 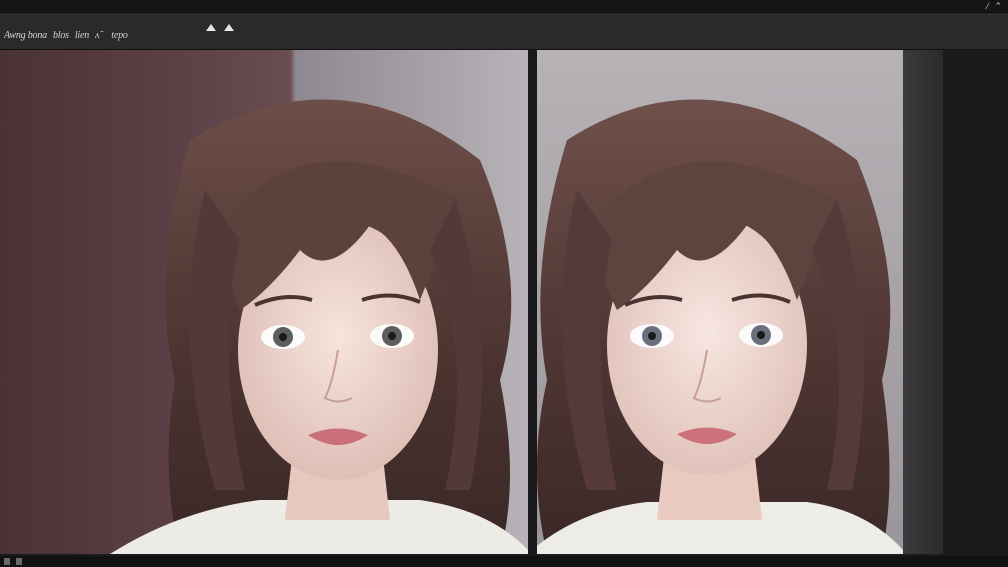 I want to click on toolbar-arrows, so click(x=220, y=27).